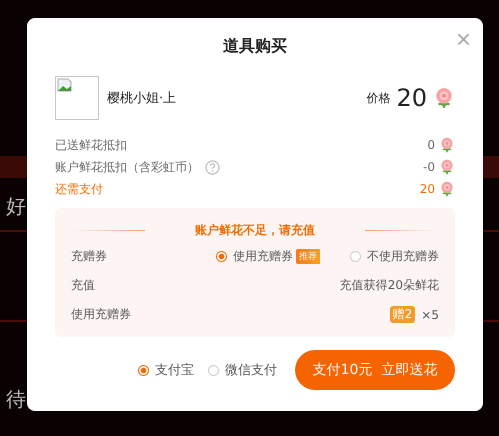 Image resolution: width=499 pixels, height=436 pixels. I want to click on price-value: 20, so click(411, 98).